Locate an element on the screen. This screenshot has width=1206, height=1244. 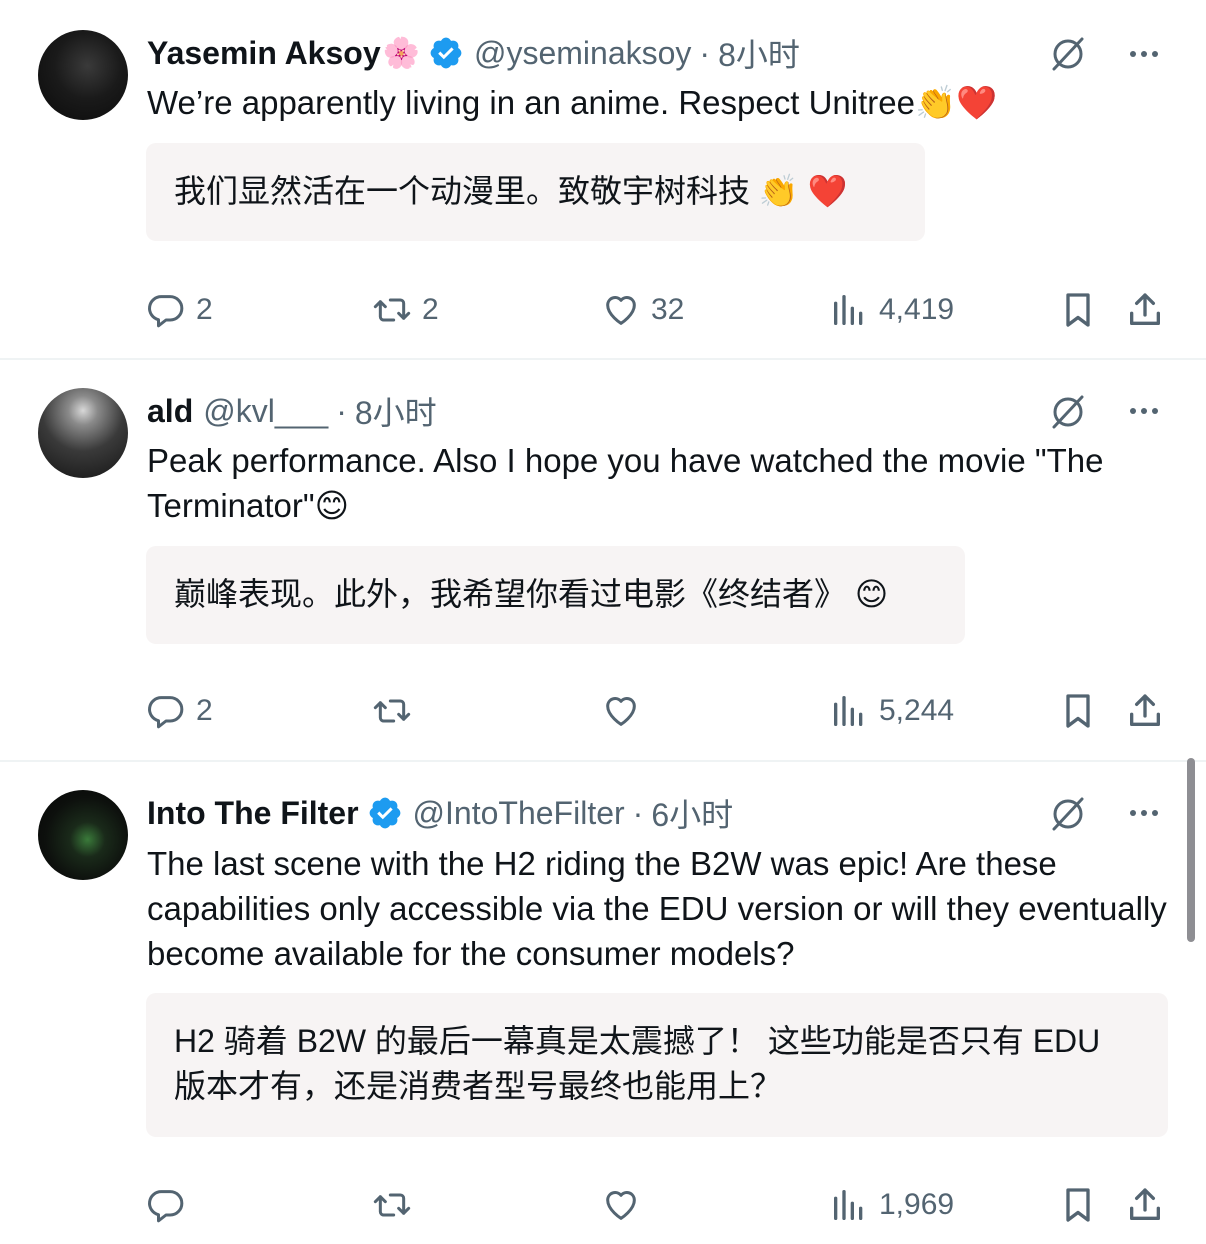
retweet-count: 2 is located at coordinates (430, 309).